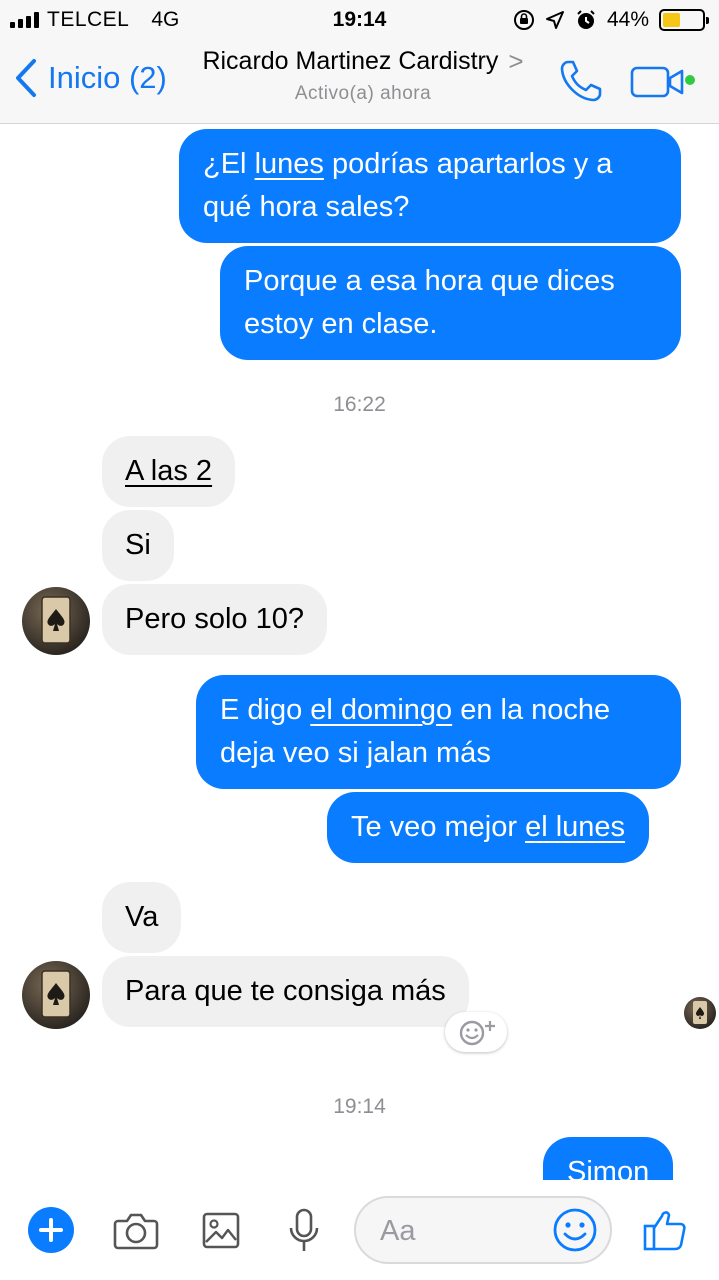 This screenshot has height=1280, width=719. What do you see at coordinates (575, 1230) in the screenshot?
I see `emoji-icon` at bounding box center [575, 1230].